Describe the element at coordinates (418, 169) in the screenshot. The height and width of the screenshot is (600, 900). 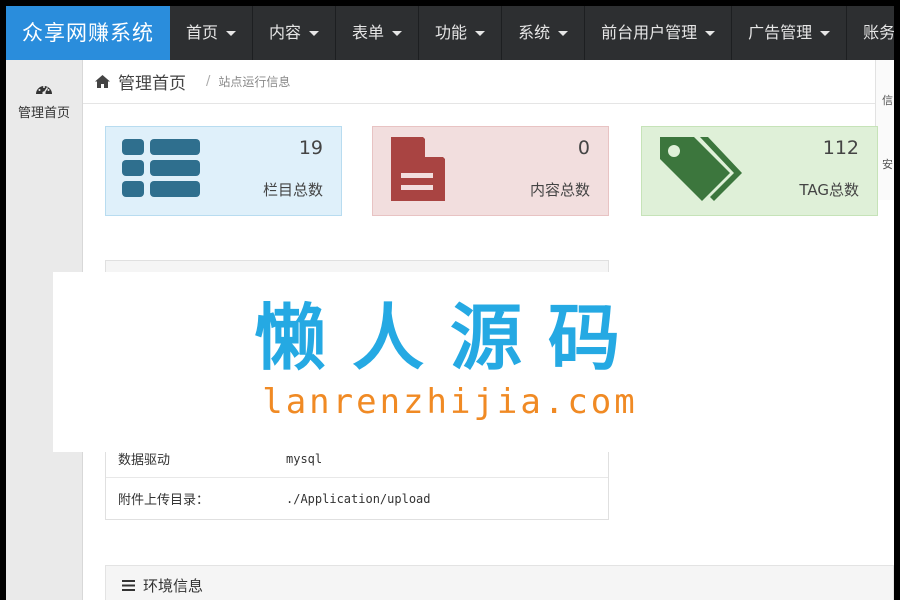
I see `file-icon` at that location.